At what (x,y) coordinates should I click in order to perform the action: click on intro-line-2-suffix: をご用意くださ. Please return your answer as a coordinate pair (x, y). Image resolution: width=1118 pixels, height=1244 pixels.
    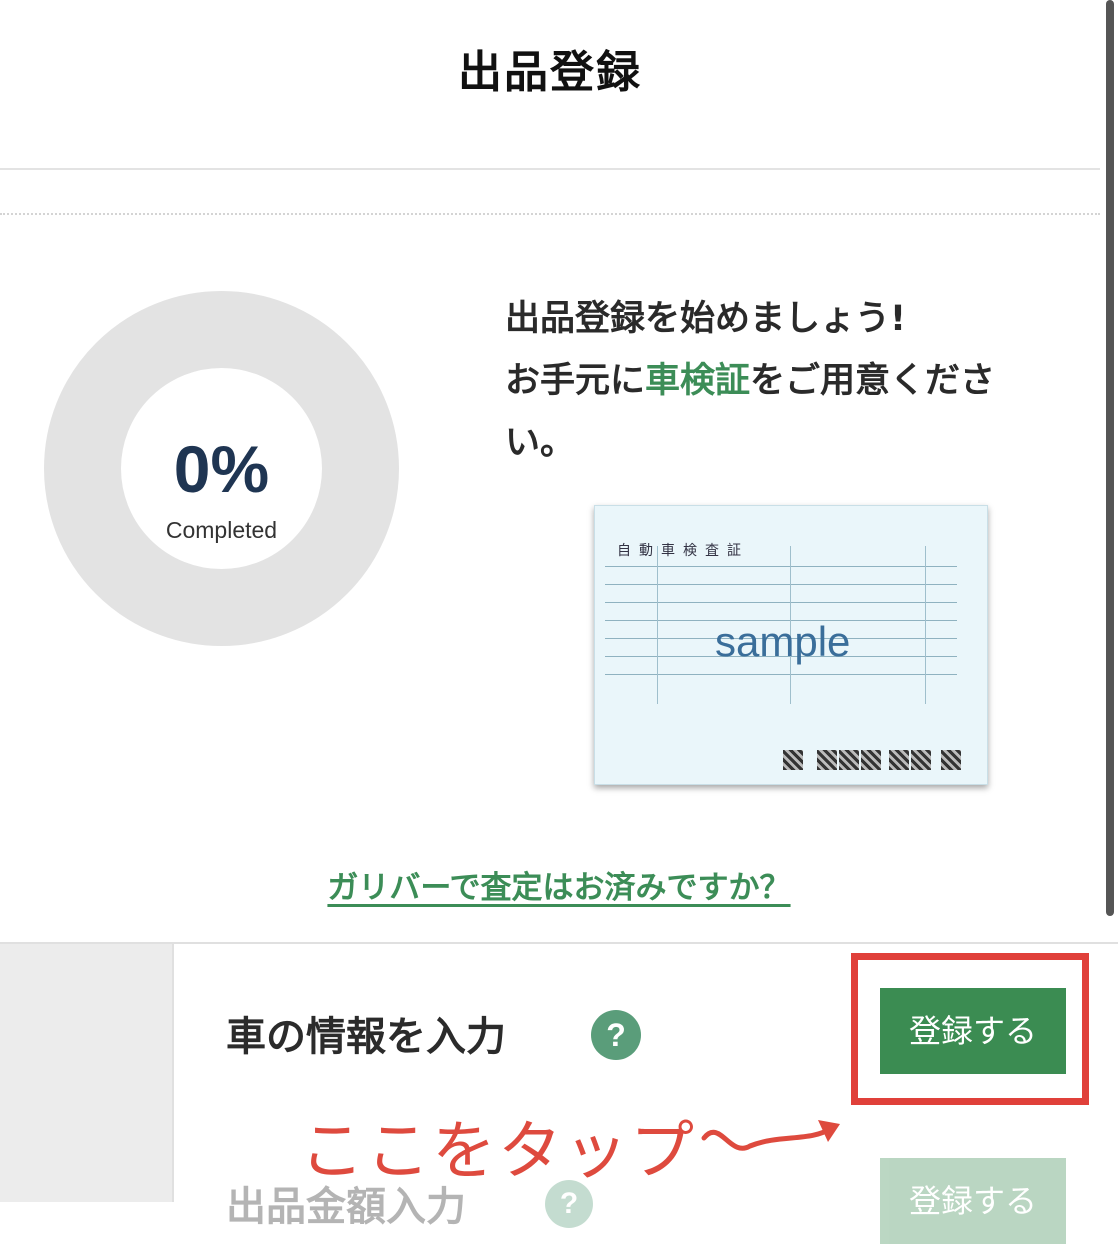
    Looking at the image, I should click on (873, 381).